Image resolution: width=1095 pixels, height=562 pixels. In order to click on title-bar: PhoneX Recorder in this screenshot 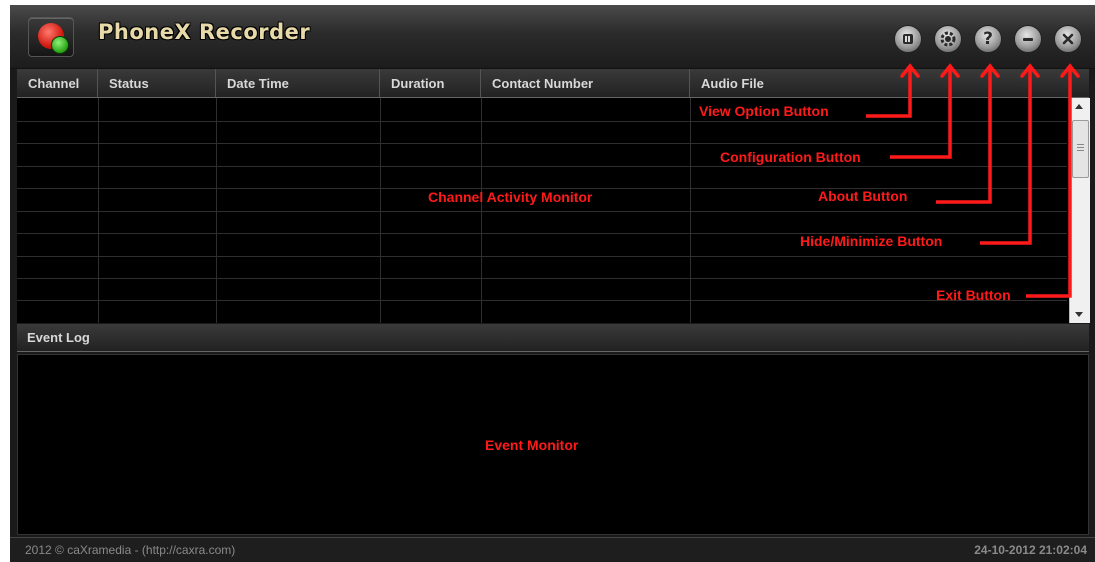, I will do `click(552, 37)`.